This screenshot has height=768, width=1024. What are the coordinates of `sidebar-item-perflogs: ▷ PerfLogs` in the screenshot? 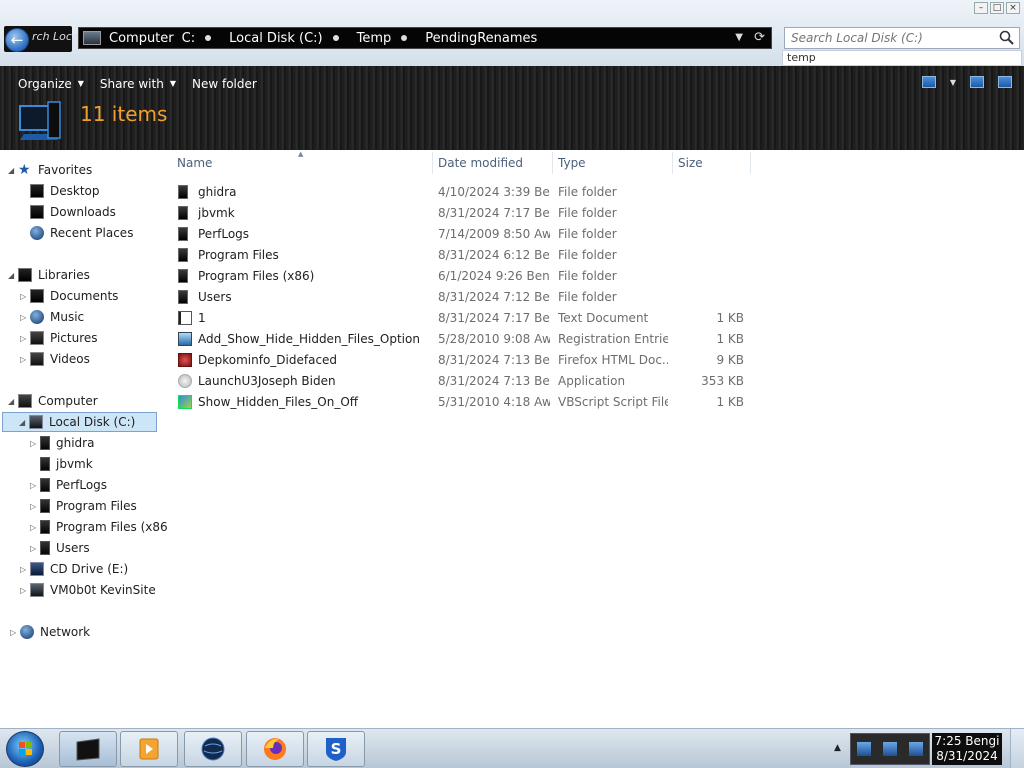 It's located at (68, 485).